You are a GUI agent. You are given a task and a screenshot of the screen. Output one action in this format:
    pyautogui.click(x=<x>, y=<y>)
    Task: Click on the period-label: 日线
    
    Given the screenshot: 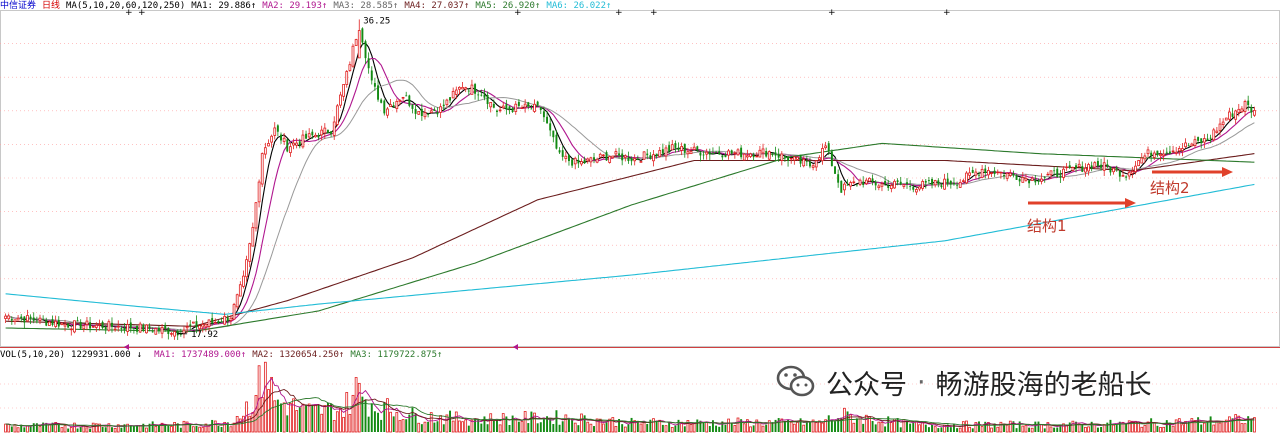 What is the action you would take?
    pyautogui.click(x=51, y=6)
    